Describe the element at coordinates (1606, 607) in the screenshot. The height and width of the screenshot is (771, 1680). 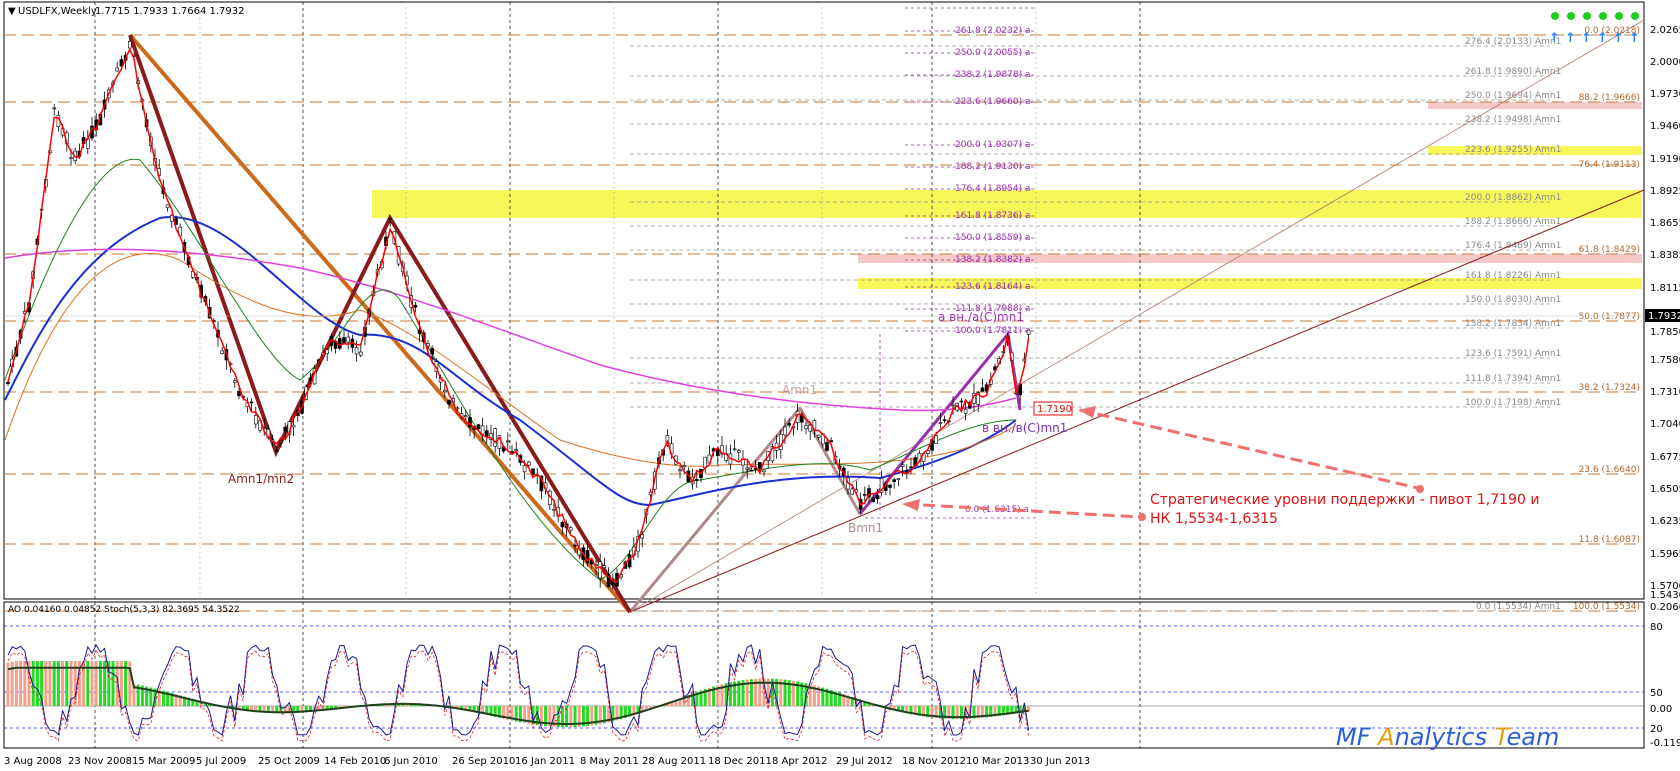
I see `fib-right-label: 100.0 (1.5534)` at that location.